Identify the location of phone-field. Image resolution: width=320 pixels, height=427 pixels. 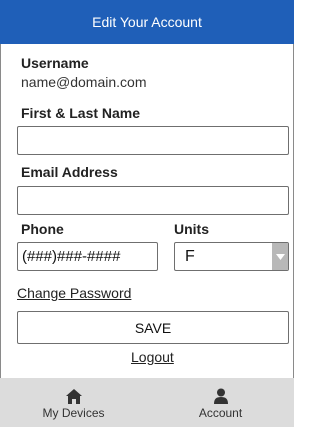
(87, 256).